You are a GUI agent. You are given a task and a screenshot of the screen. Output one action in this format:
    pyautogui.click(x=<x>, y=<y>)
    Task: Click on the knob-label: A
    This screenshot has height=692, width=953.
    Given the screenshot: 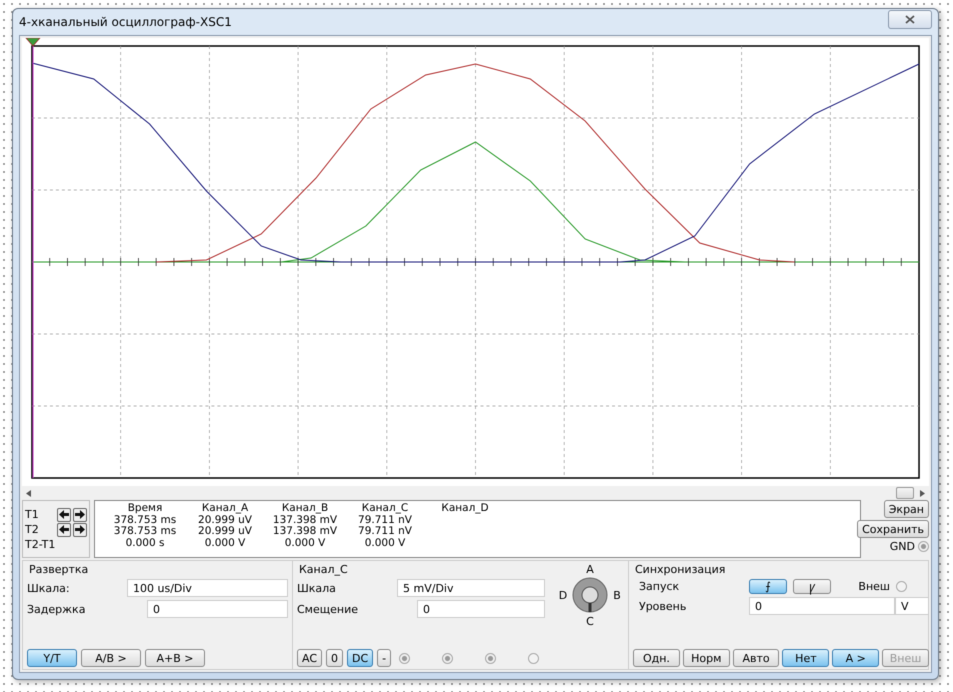 What is the action you would take?
    pyautogui.click(x=590, y=569)
    